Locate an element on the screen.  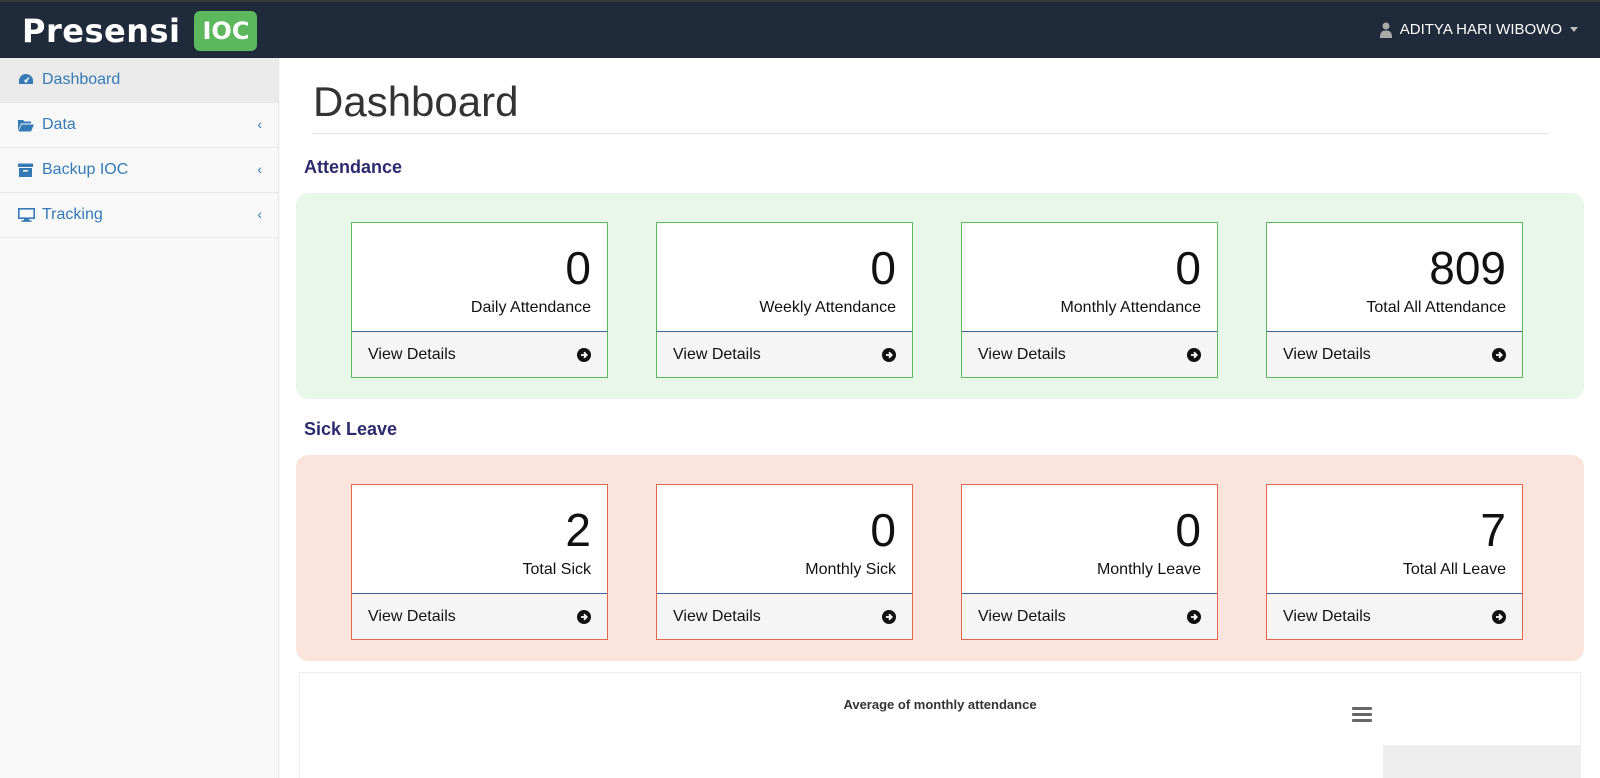
sick-leave-section-title: Sick Leave is located at coordinates (351, 429).